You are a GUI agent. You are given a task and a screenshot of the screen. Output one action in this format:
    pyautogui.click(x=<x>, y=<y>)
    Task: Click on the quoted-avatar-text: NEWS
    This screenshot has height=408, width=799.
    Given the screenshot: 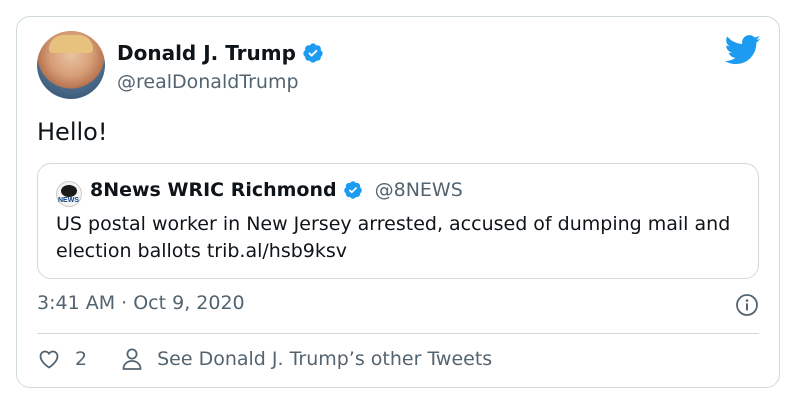 What is the action you would take?
    pyautogui.click(x=68, y=200)
    